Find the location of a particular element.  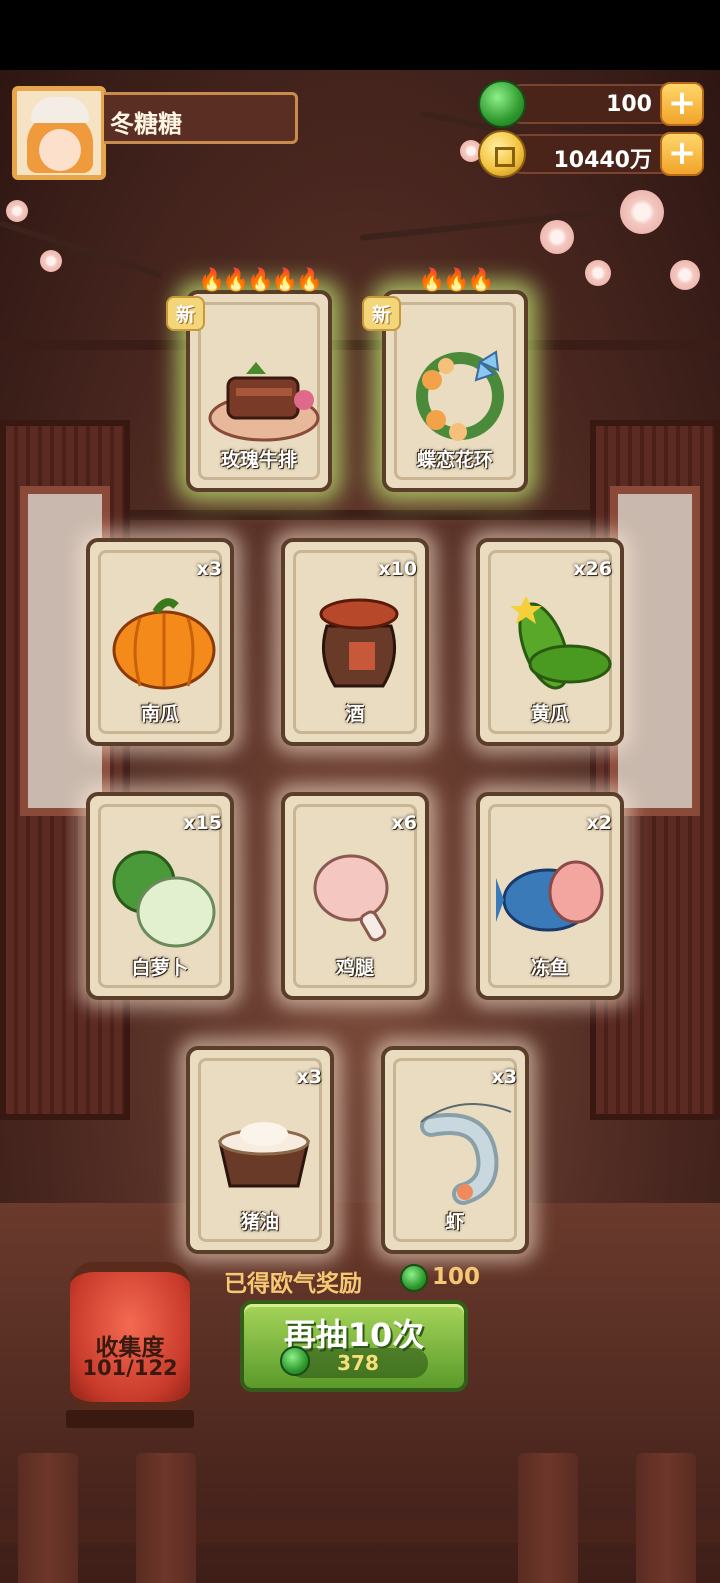

reward-value: 100 is located at coordinates (456, 1277).